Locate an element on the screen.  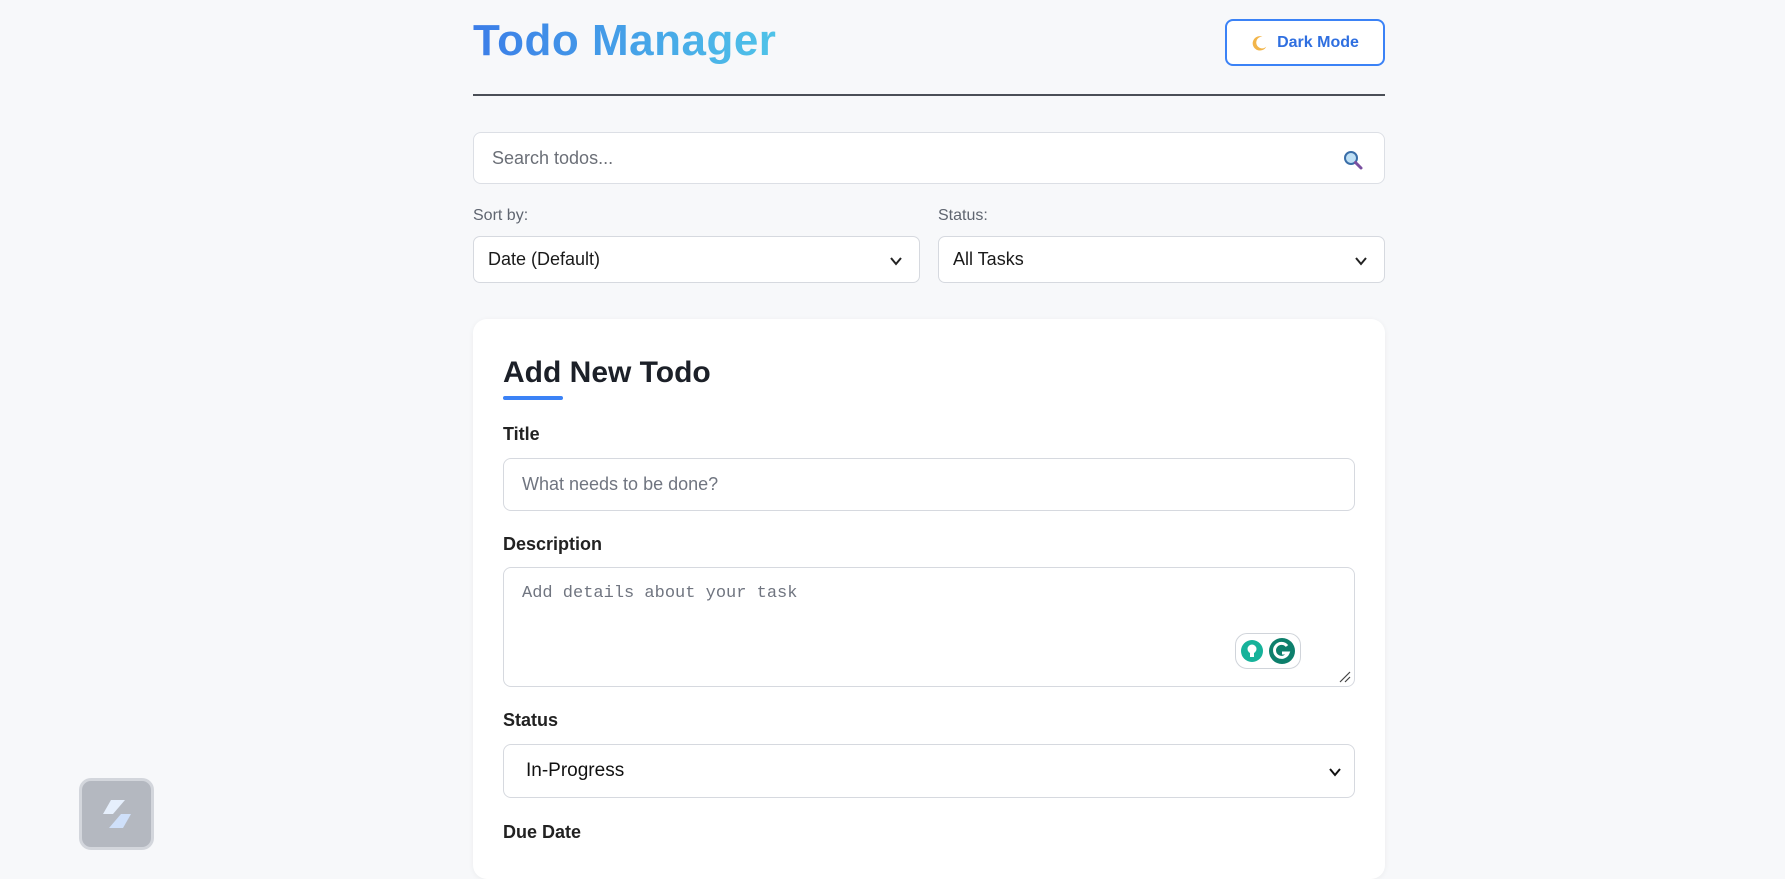
status-label: Status is located at coordinates (531, 720).